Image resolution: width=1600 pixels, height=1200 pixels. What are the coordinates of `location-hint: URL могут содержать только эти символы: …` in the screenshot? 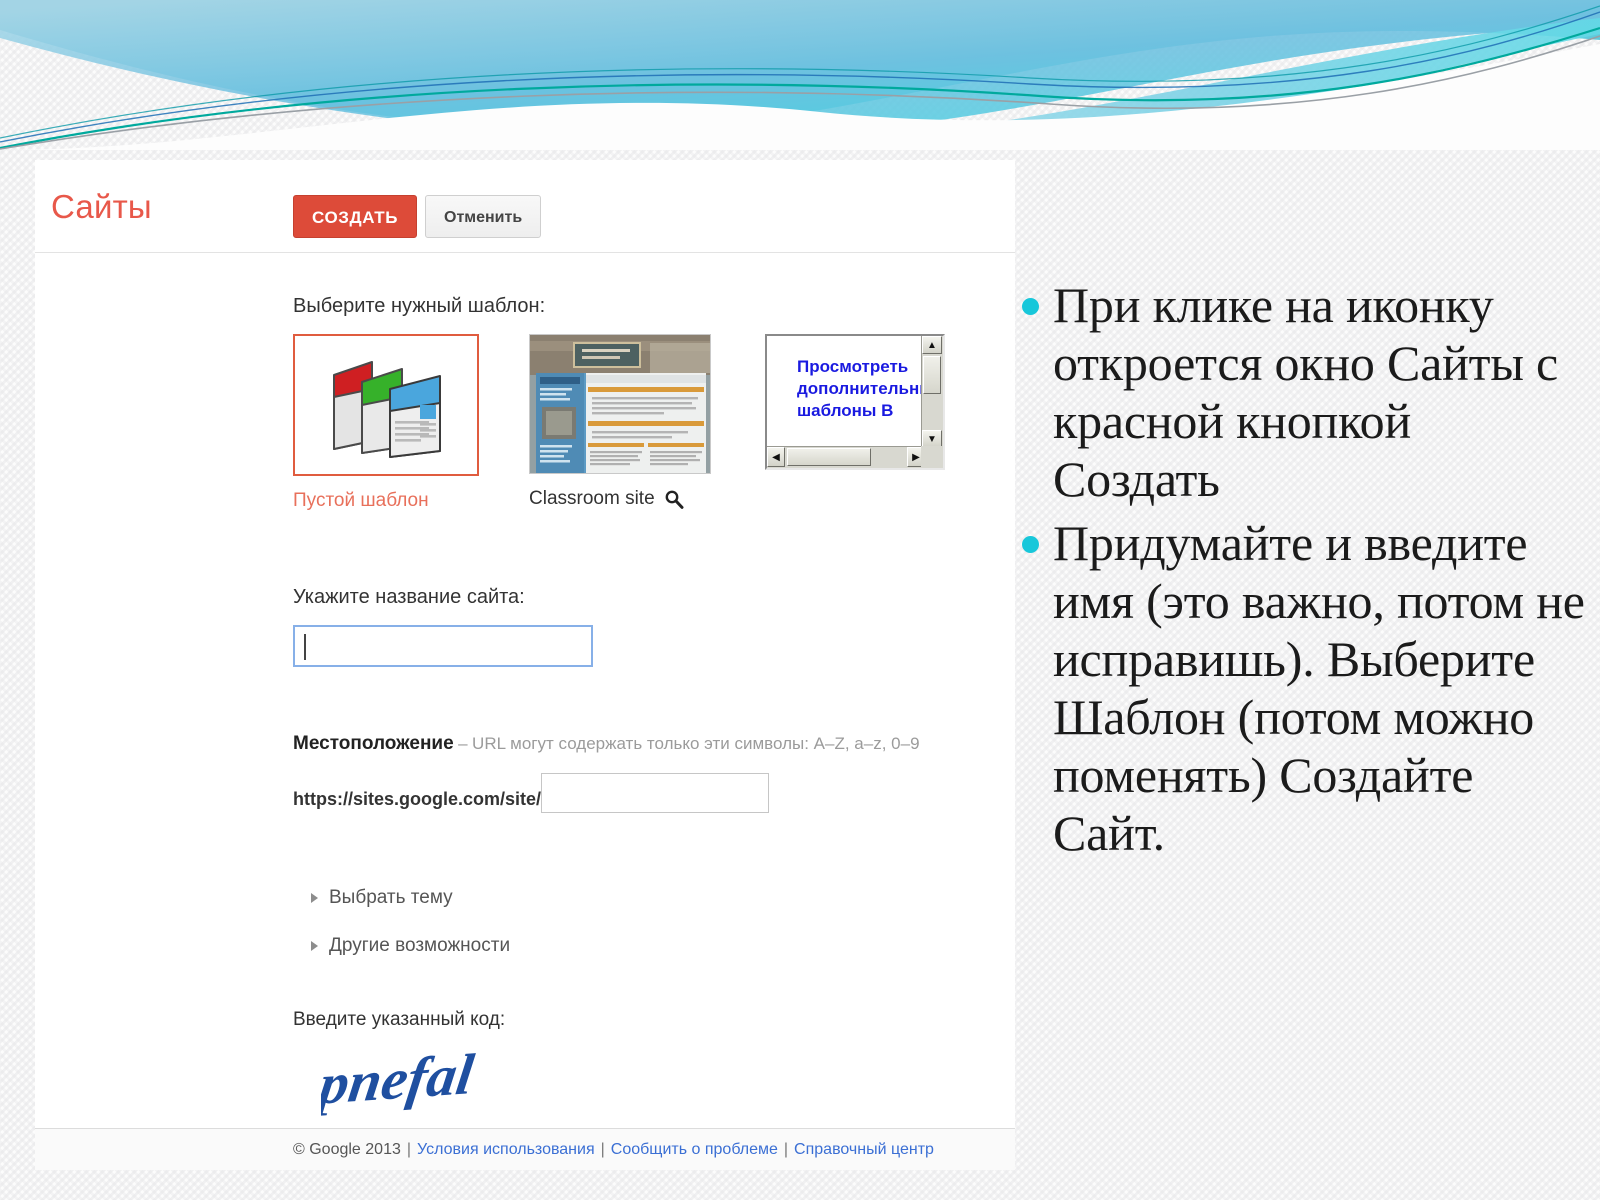 It's located at (696, 743).